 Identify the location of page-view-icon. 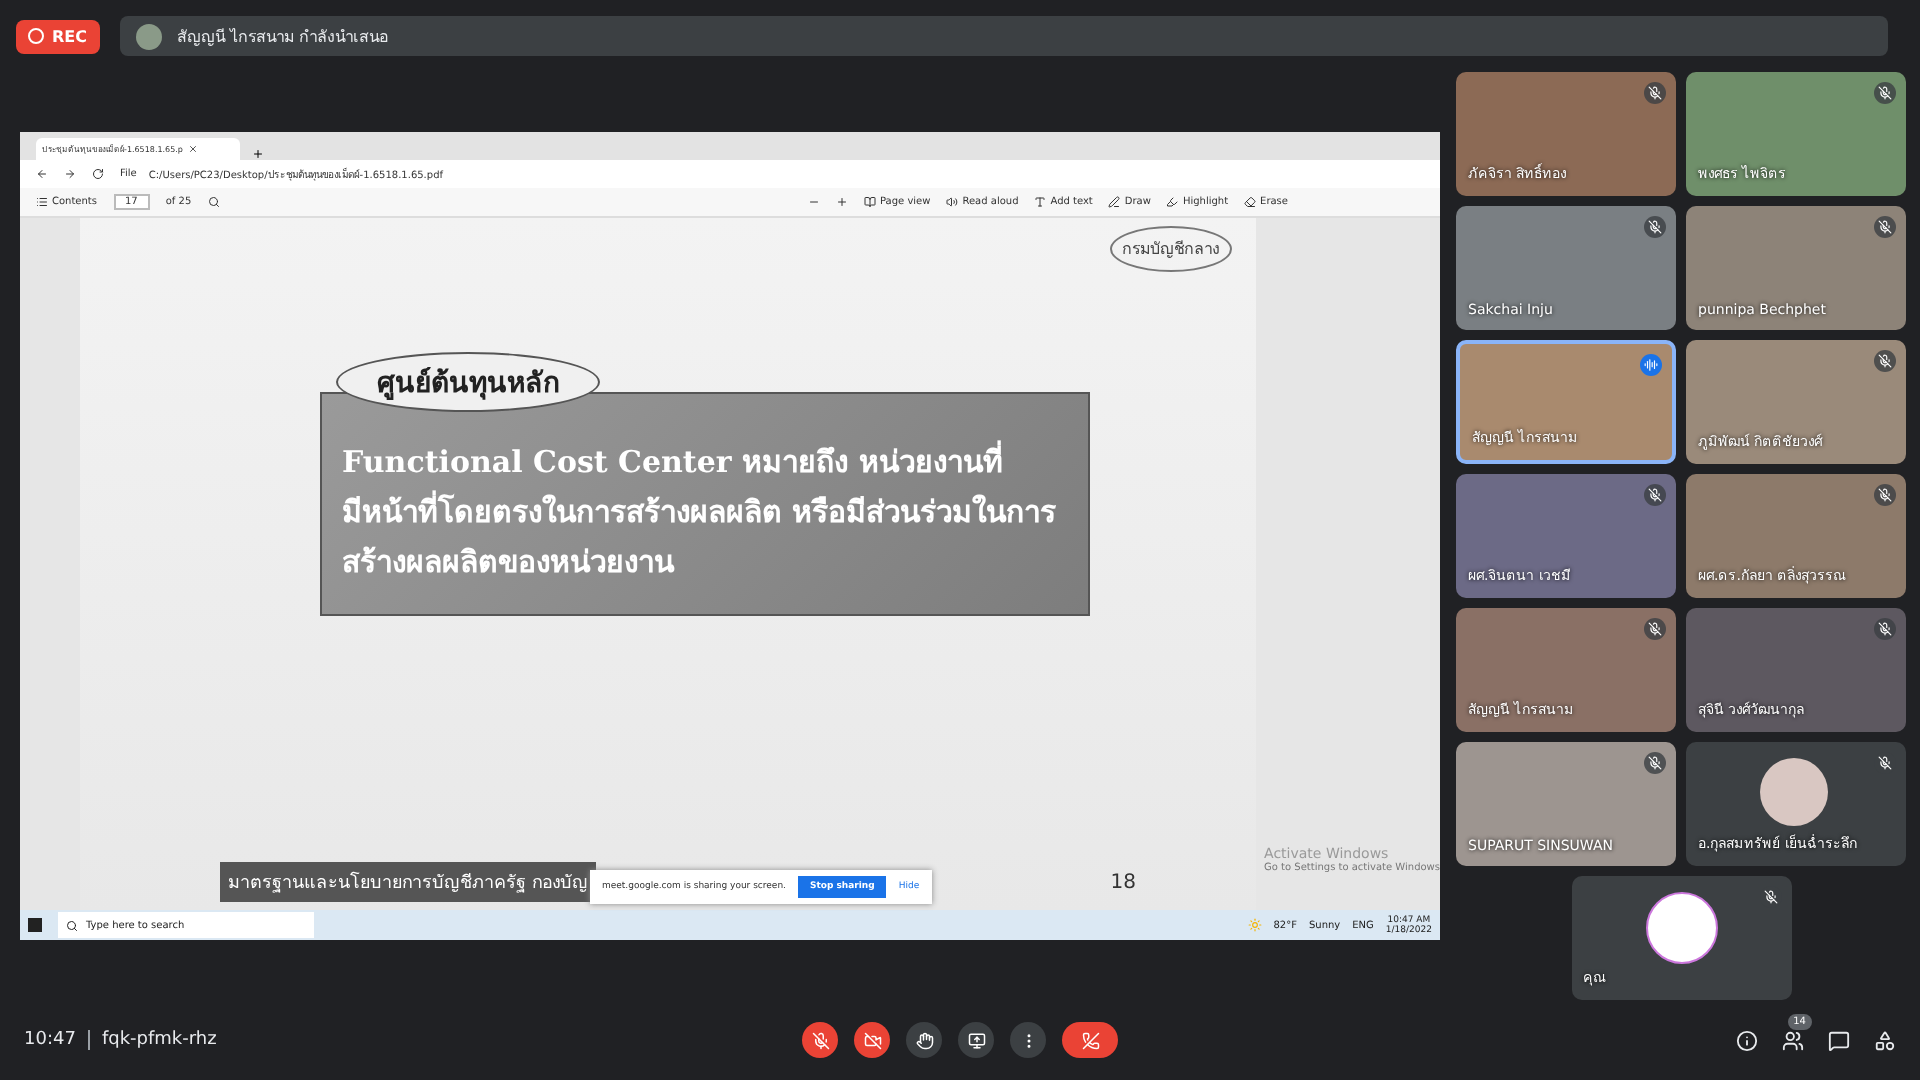
(870, 202).